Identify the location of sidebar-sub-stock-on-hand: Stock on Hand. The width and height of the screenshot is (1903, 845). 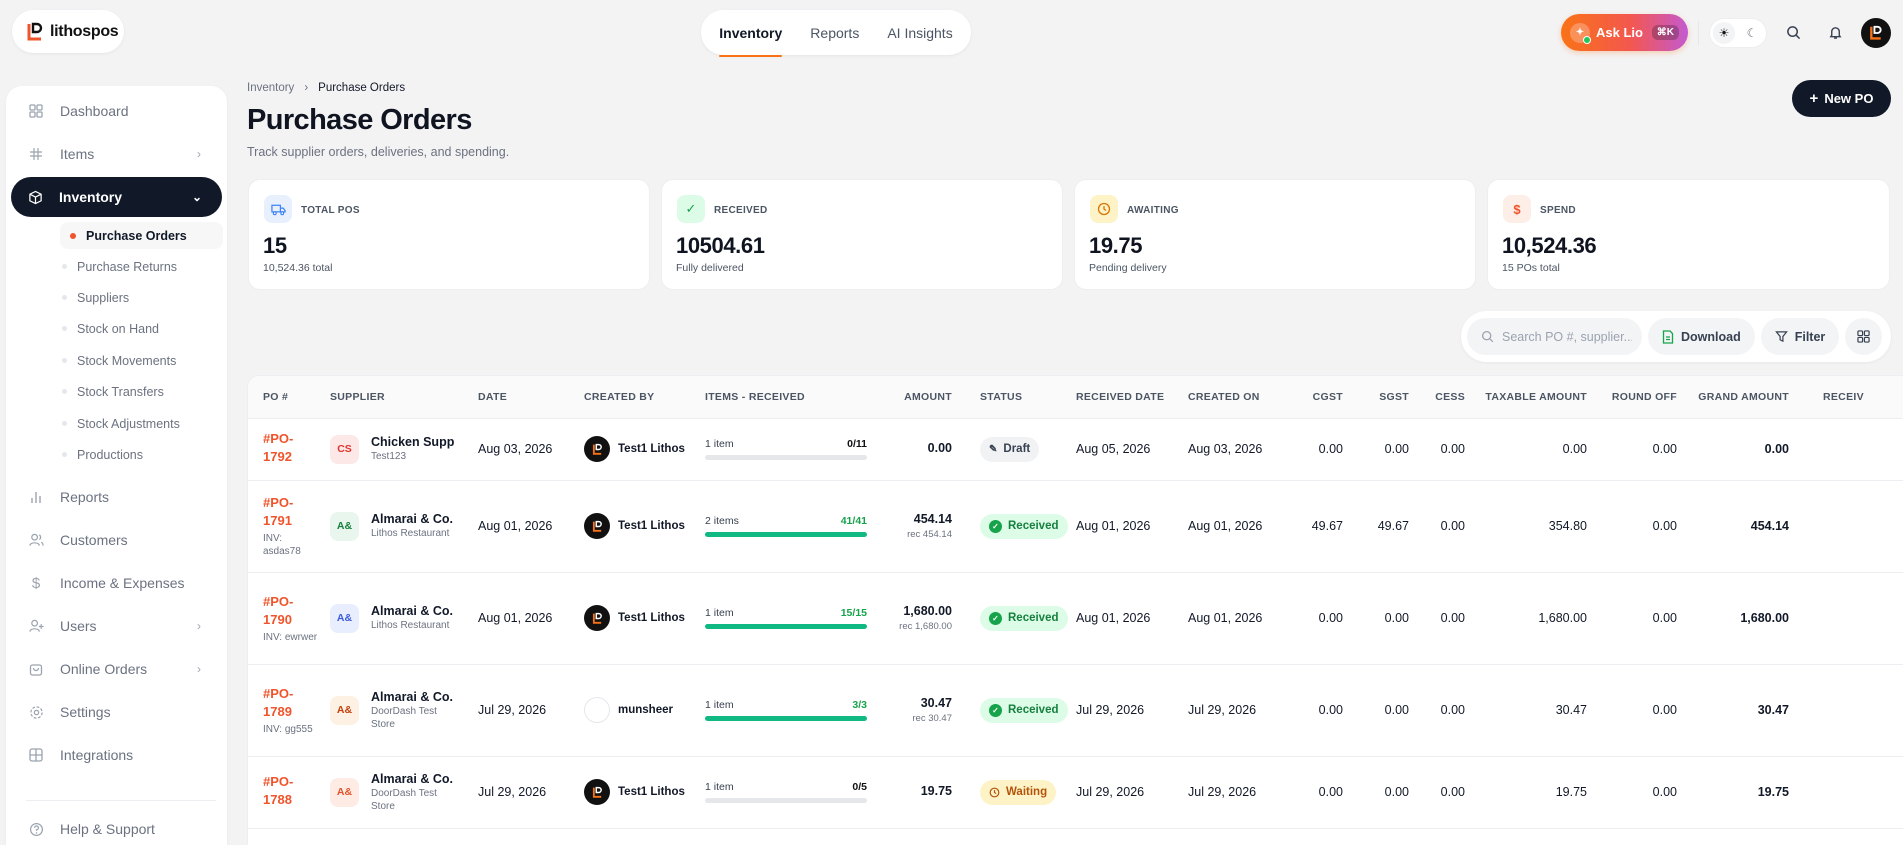
(110, 328).